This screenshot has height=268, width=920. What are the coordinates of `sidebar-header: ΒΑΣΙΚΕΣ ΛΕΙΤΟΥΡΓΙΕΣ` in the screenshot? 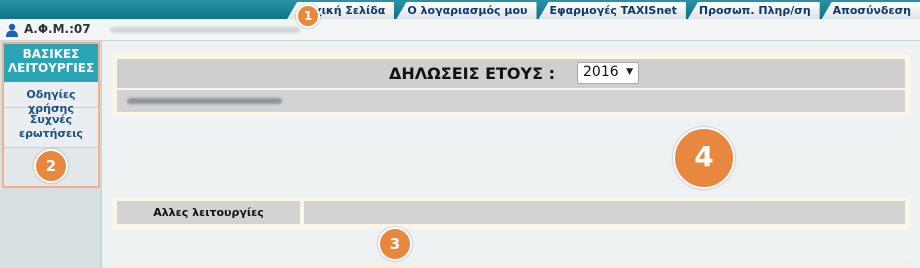 It's located at (51, 63).